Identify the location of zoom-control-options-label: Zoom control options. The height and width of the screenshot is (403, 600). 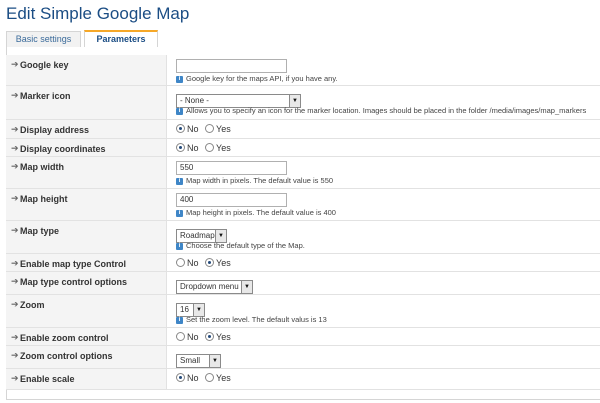
(66, 356).